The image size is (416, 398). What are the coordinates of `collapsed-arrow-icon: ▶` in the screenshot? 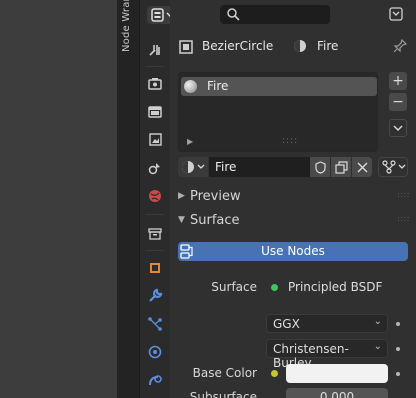 It's located at (181, 196).